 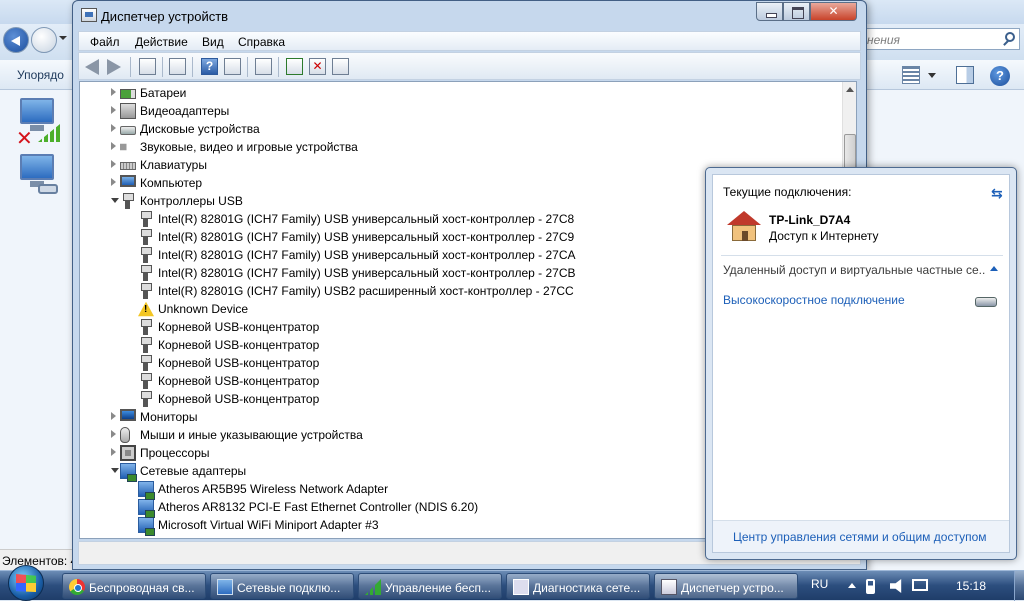 I want to click on view-dropdown-icon, so click(x=932, y=75).